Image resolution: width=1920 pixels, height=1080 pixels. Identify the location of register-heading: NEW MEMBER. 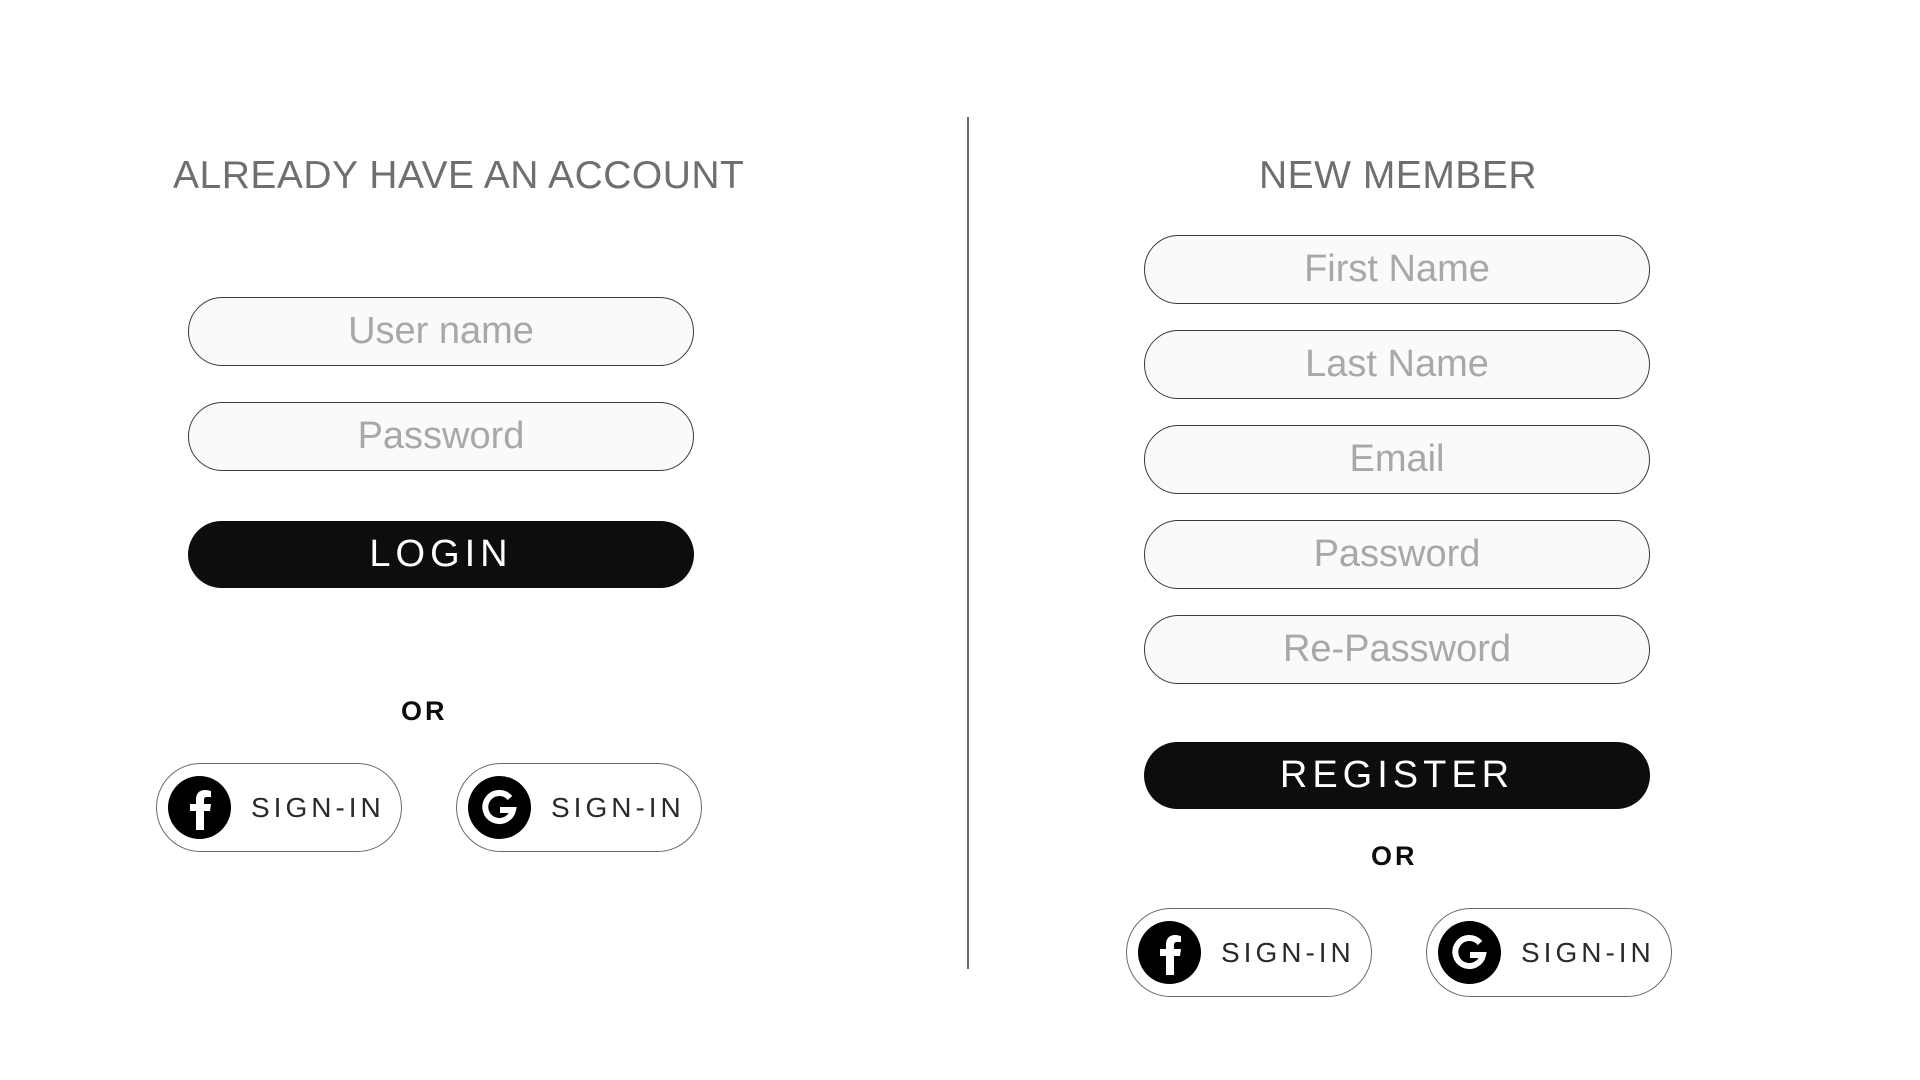
(1398, 175).